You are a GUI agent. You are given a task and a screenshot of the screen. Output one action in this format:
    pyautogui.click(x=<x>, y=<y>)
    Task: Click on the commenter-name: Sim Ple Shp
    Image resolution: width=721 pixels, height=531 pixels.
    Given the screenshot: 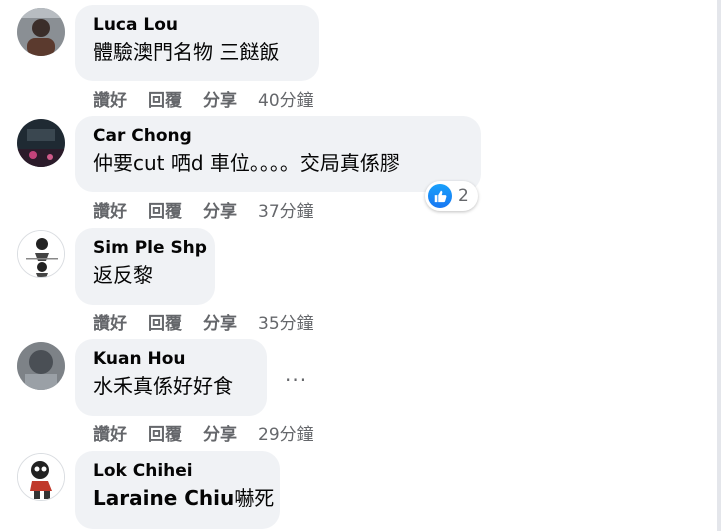 What is the action you would take?
    pyautogui.click(x=150, y=248)
    